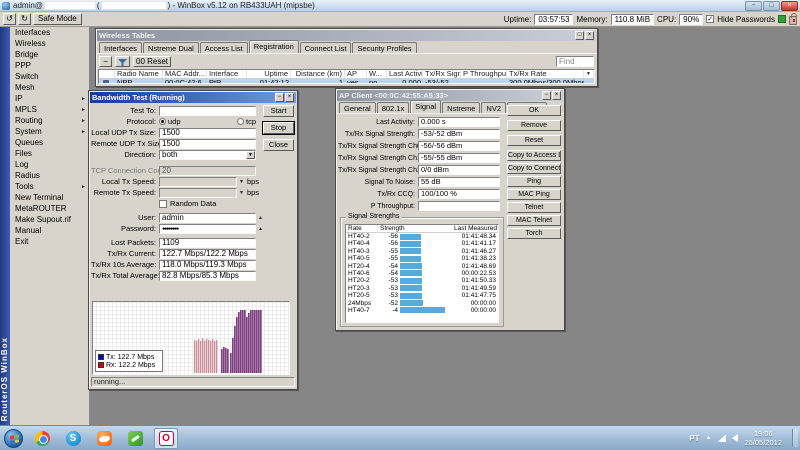 The height and width of the screenshot is (450, 800). I want to click on signal-row-ht40-5: HT40-5 -55 01:41:38.23, so click(422, 258).